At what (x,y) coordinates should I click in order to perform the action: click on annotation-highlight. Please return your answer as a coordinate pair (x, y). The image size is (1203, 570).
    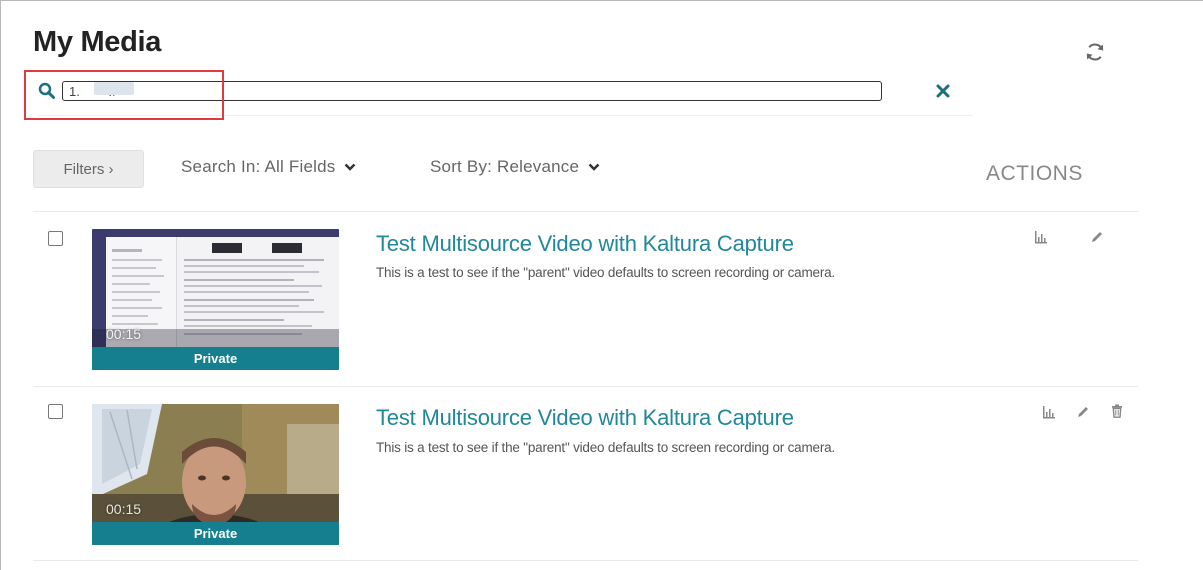
    Looking at the image, I should click on (124, 95).